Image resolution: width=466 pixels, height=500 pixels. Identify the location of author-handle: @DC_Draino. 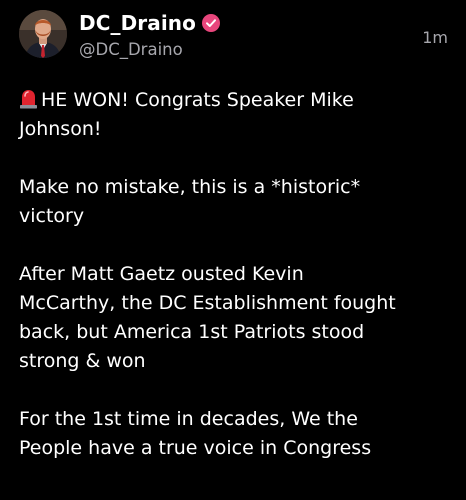
(149, 49).